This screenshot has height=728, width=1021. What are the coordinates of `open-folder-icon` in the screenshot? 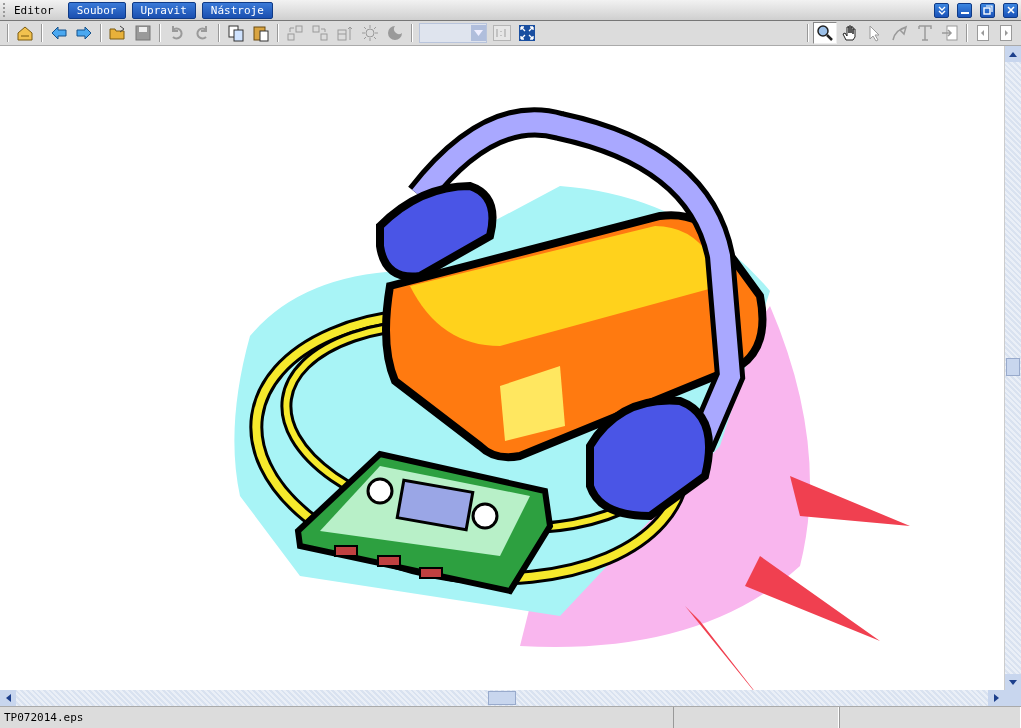 It's located at (118, 33).